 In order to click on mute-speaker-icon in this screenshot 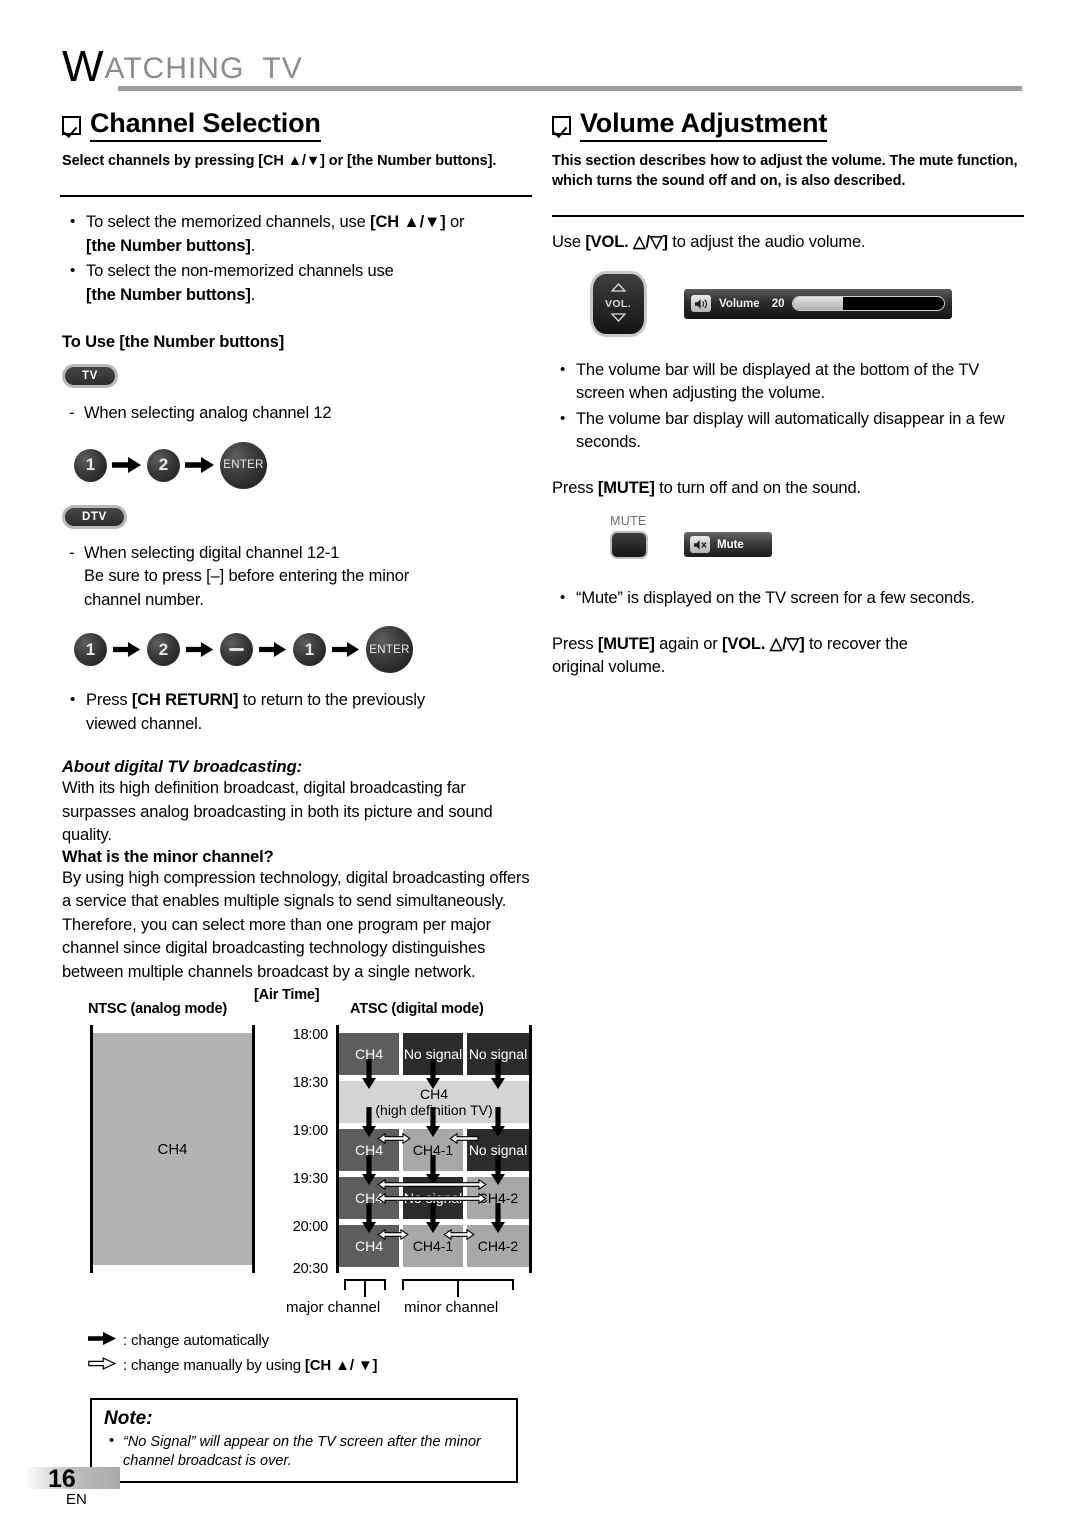, I will do `click(700, 544)`.